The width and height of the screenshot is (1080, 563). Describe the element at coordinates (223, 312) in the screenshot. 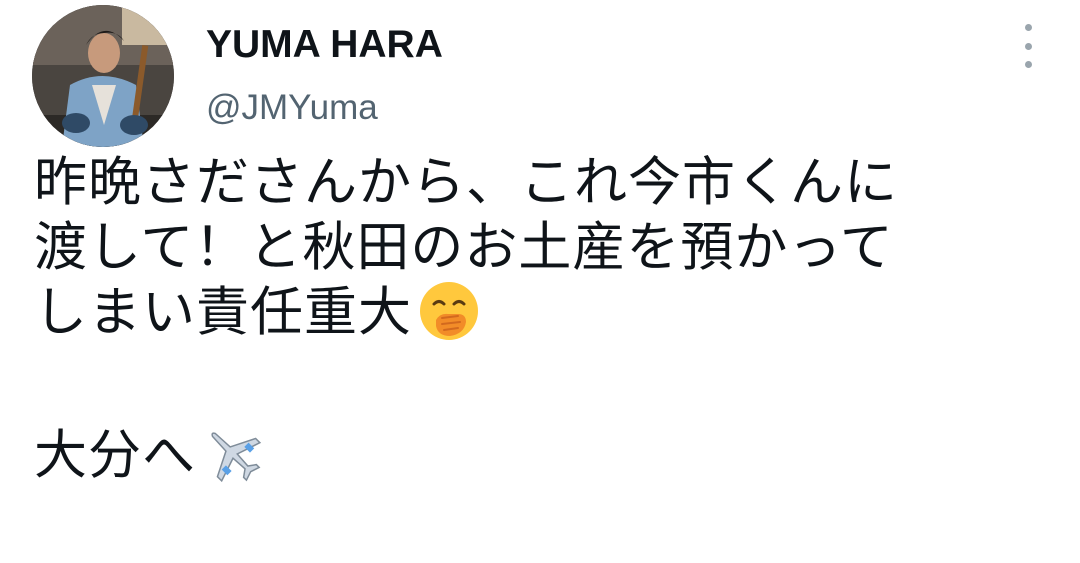

I see `tweet-text-segment: しまい責任重大` at that location.